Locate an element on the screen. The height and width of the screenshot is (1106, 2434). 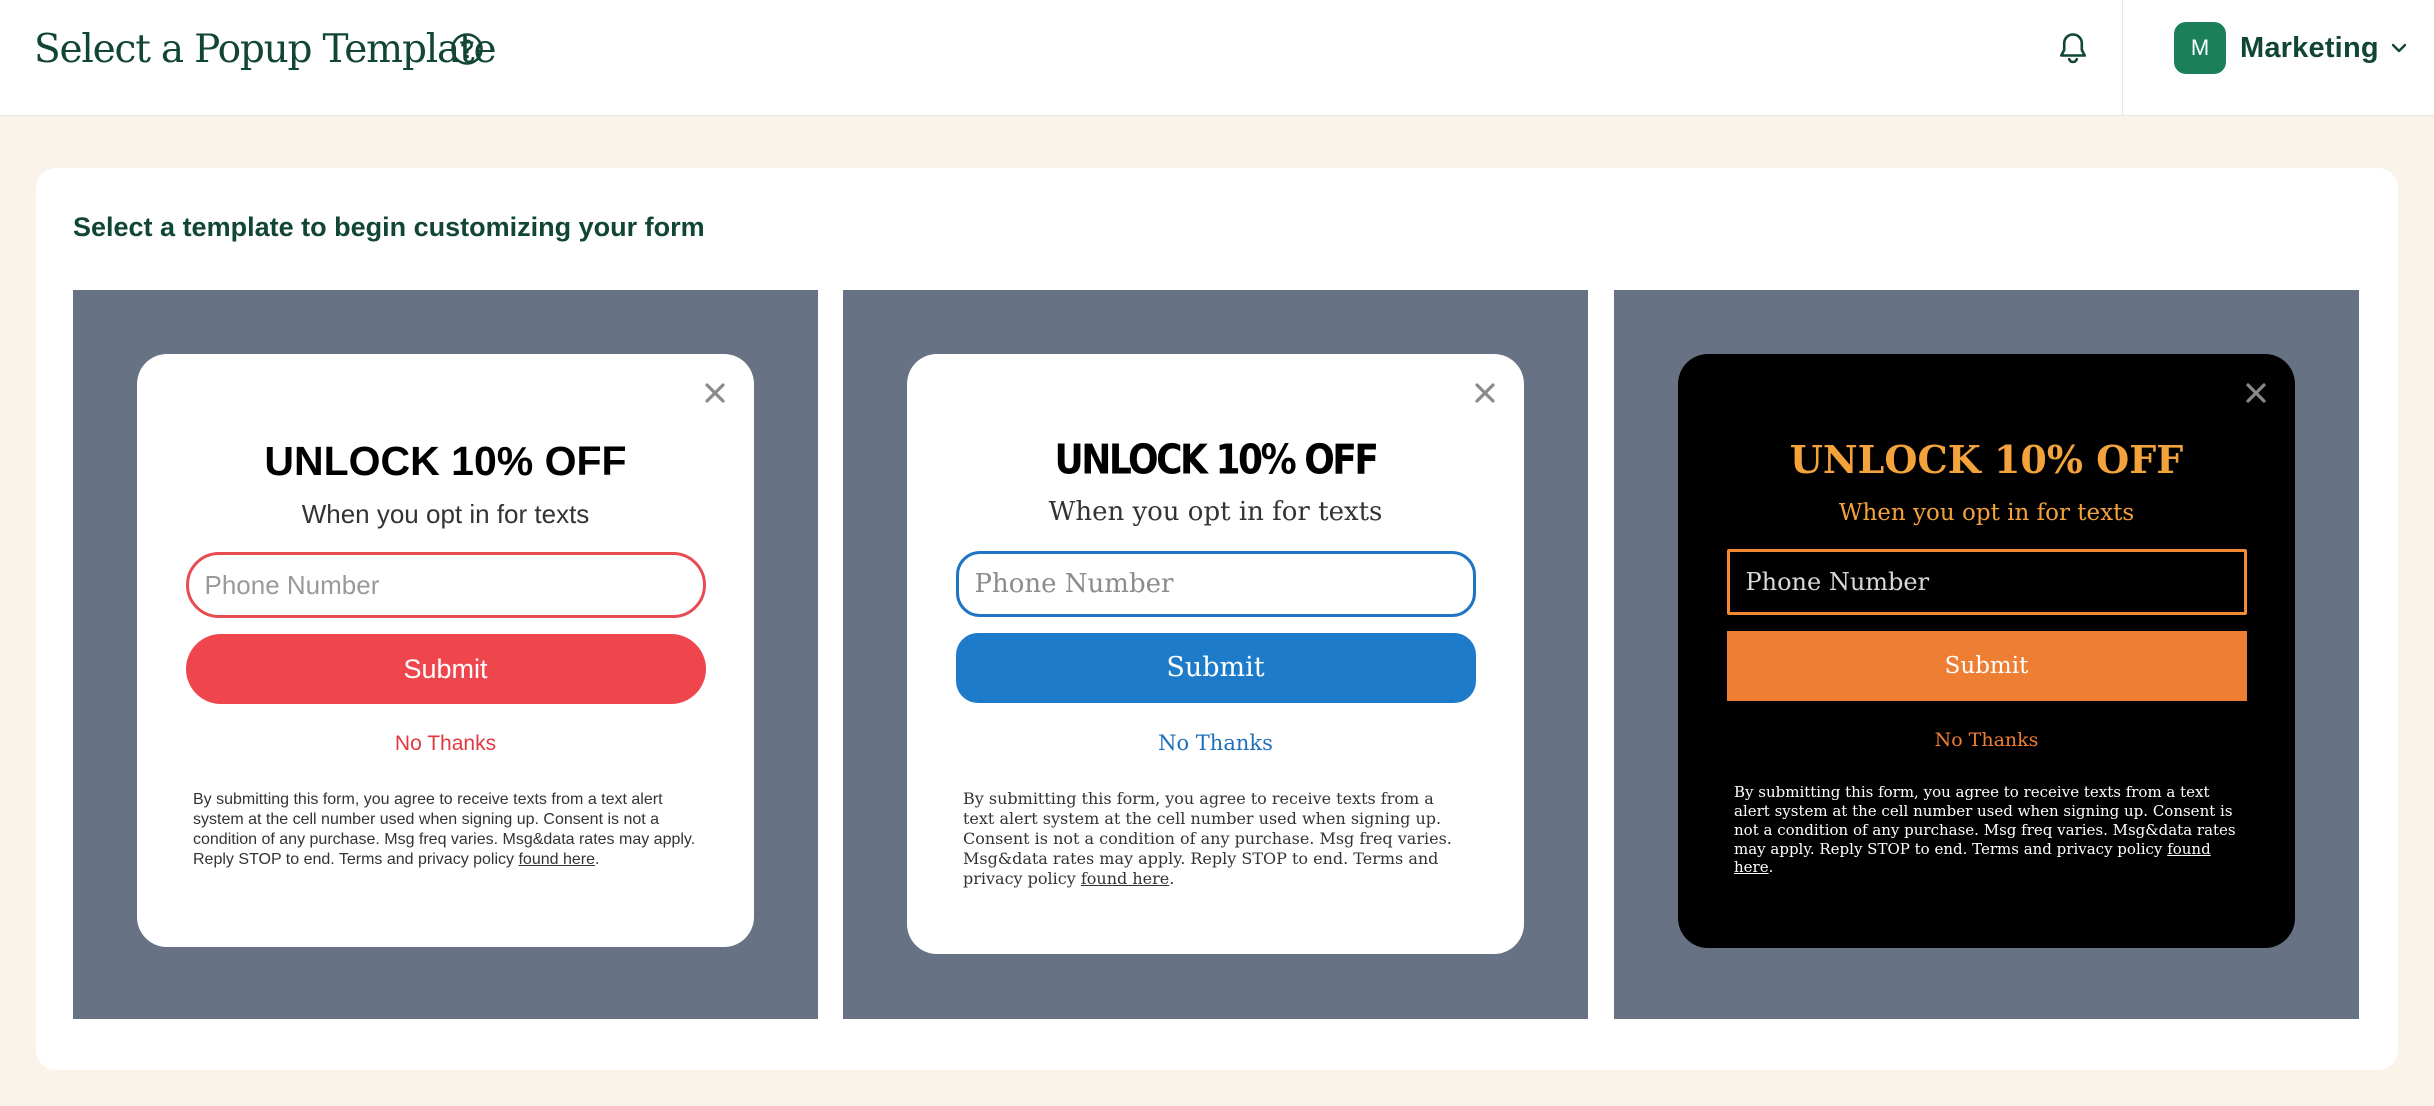
help-circle-icon is located at coordinates (467, 49).